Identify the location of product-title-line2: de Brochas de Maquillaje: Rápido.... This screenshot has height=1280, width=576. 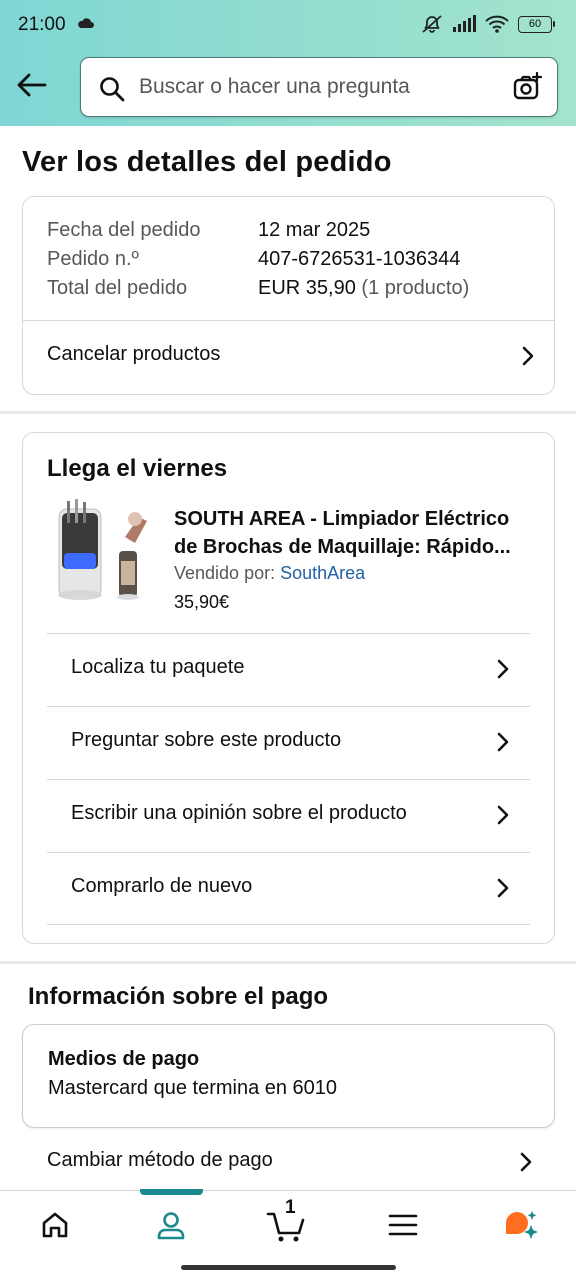
(342, 547).